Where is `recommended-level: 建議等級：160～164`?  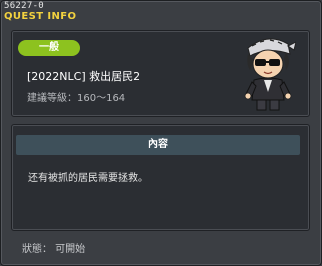 recommended-level: 建議等級：160～164 is located at coordinates (76, 98).